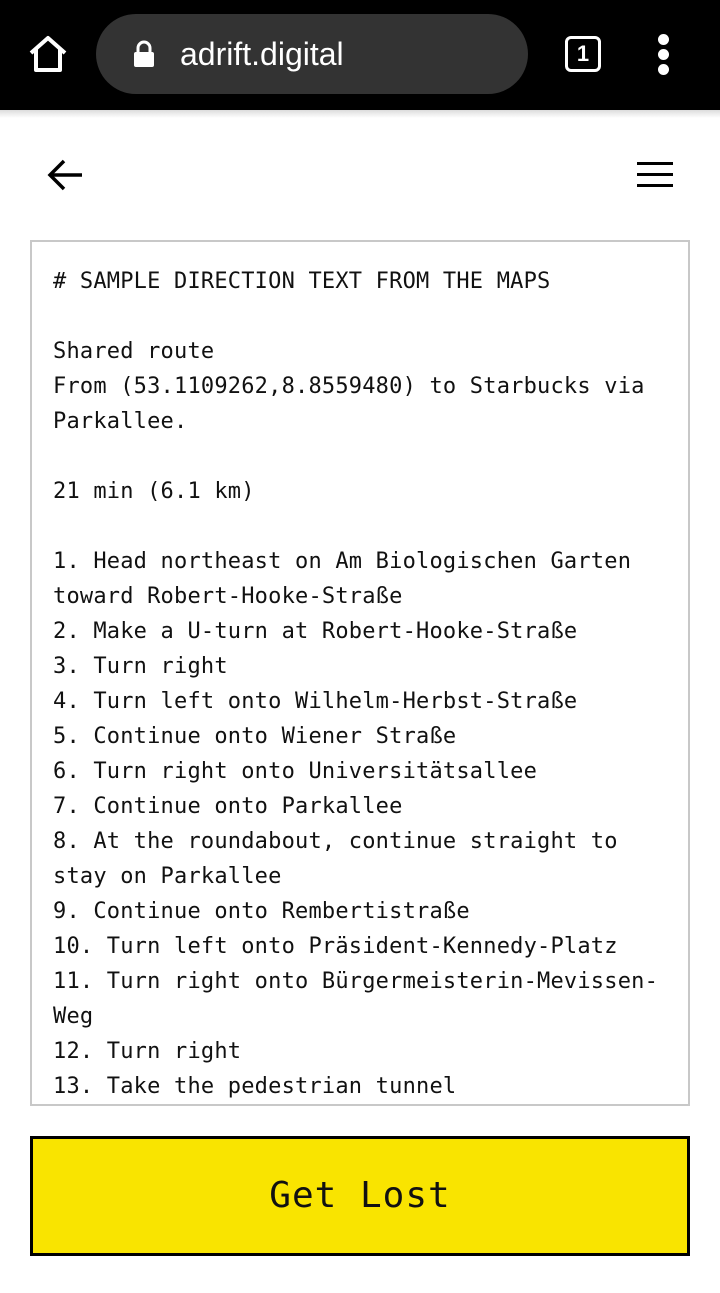 This screenshot has width=720, height=1293. I want to click on direction-line: 2. Make a U-turn at Robert-Hooke-Straße, so click(315, 631).